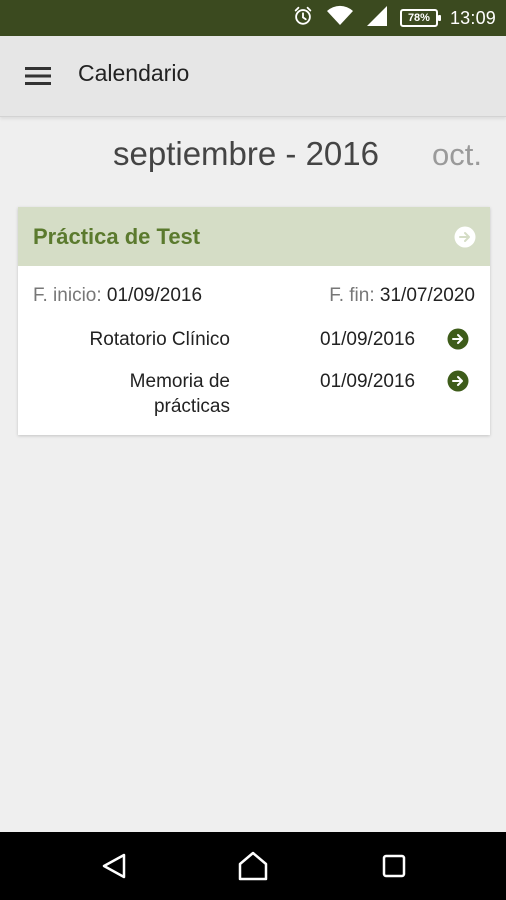 The image size is (506, 900). Describe the element at coordinates (394, 18) in the screenshot. I see `status-icons: 78% 13:09` at that location.